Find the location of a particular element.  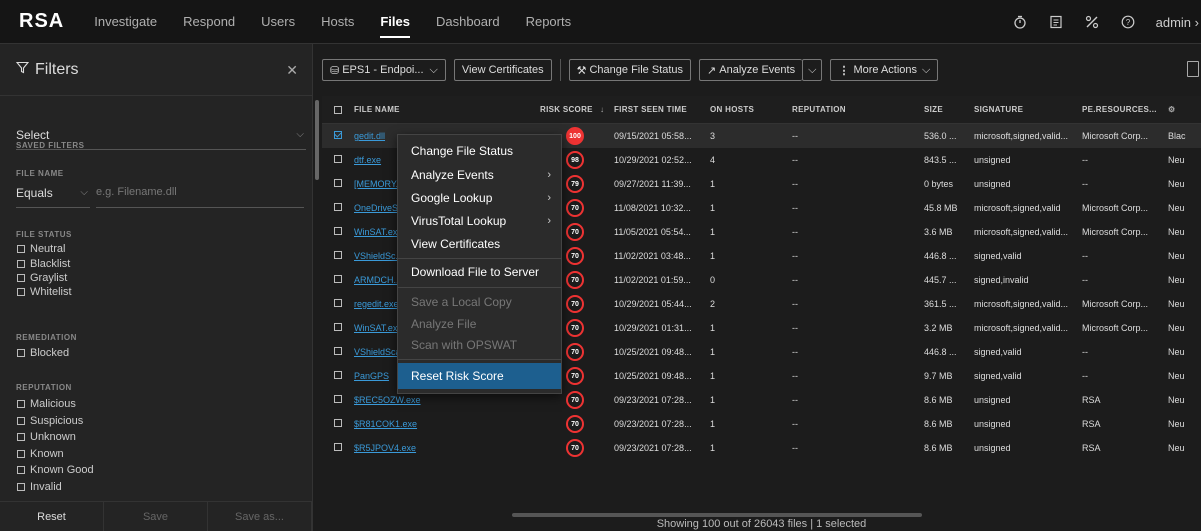

nav-hosts: Hosts is located at coordinates (337, 22).